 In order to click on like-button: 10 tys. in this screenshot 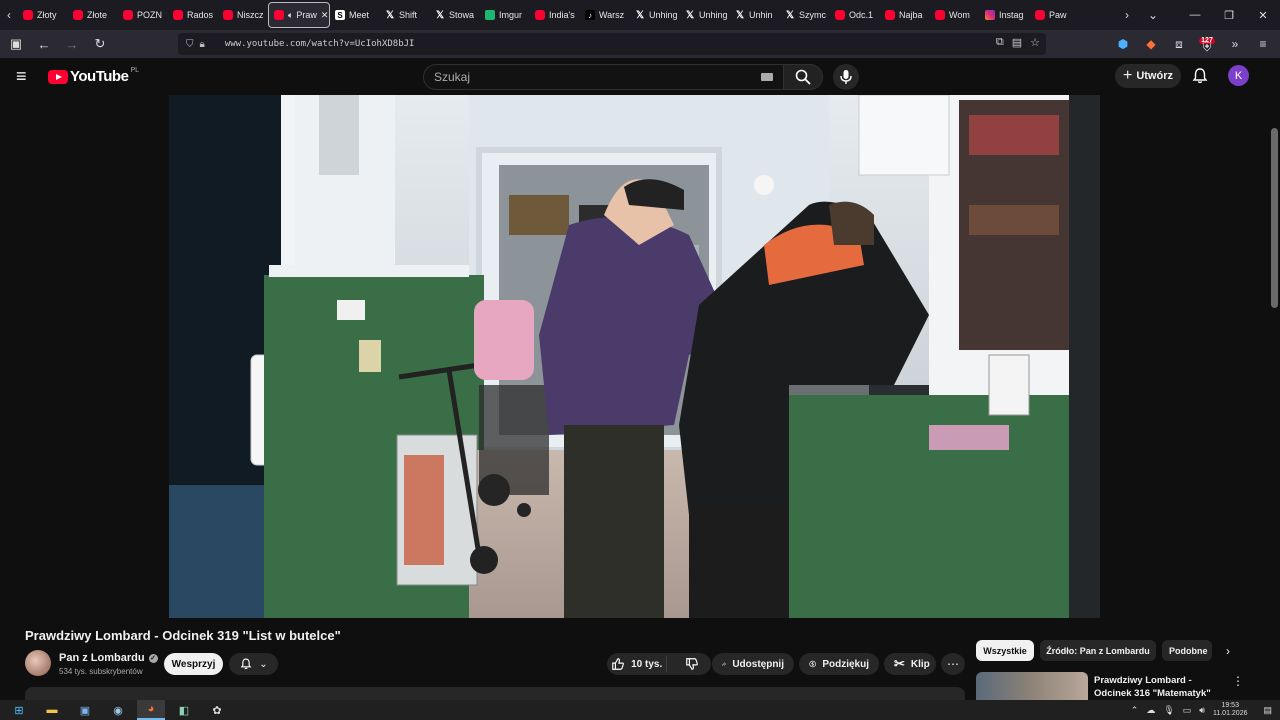, I will do `click(637, 664)`.